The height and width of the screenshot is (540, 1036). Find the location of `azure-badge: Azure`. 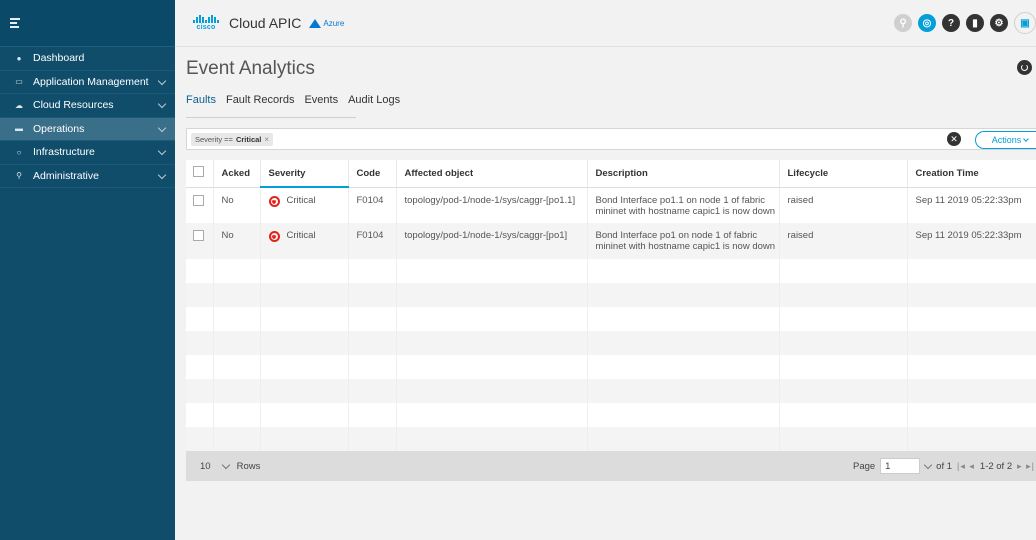

azure-badge: Azure is located at coordinates (327, 23).